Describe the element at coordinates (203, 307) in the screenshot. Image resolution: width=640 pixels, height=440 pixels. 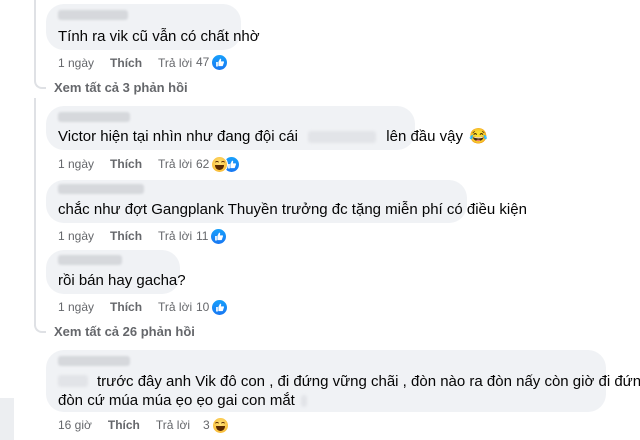
I see `reaction-count: 10` at that location.